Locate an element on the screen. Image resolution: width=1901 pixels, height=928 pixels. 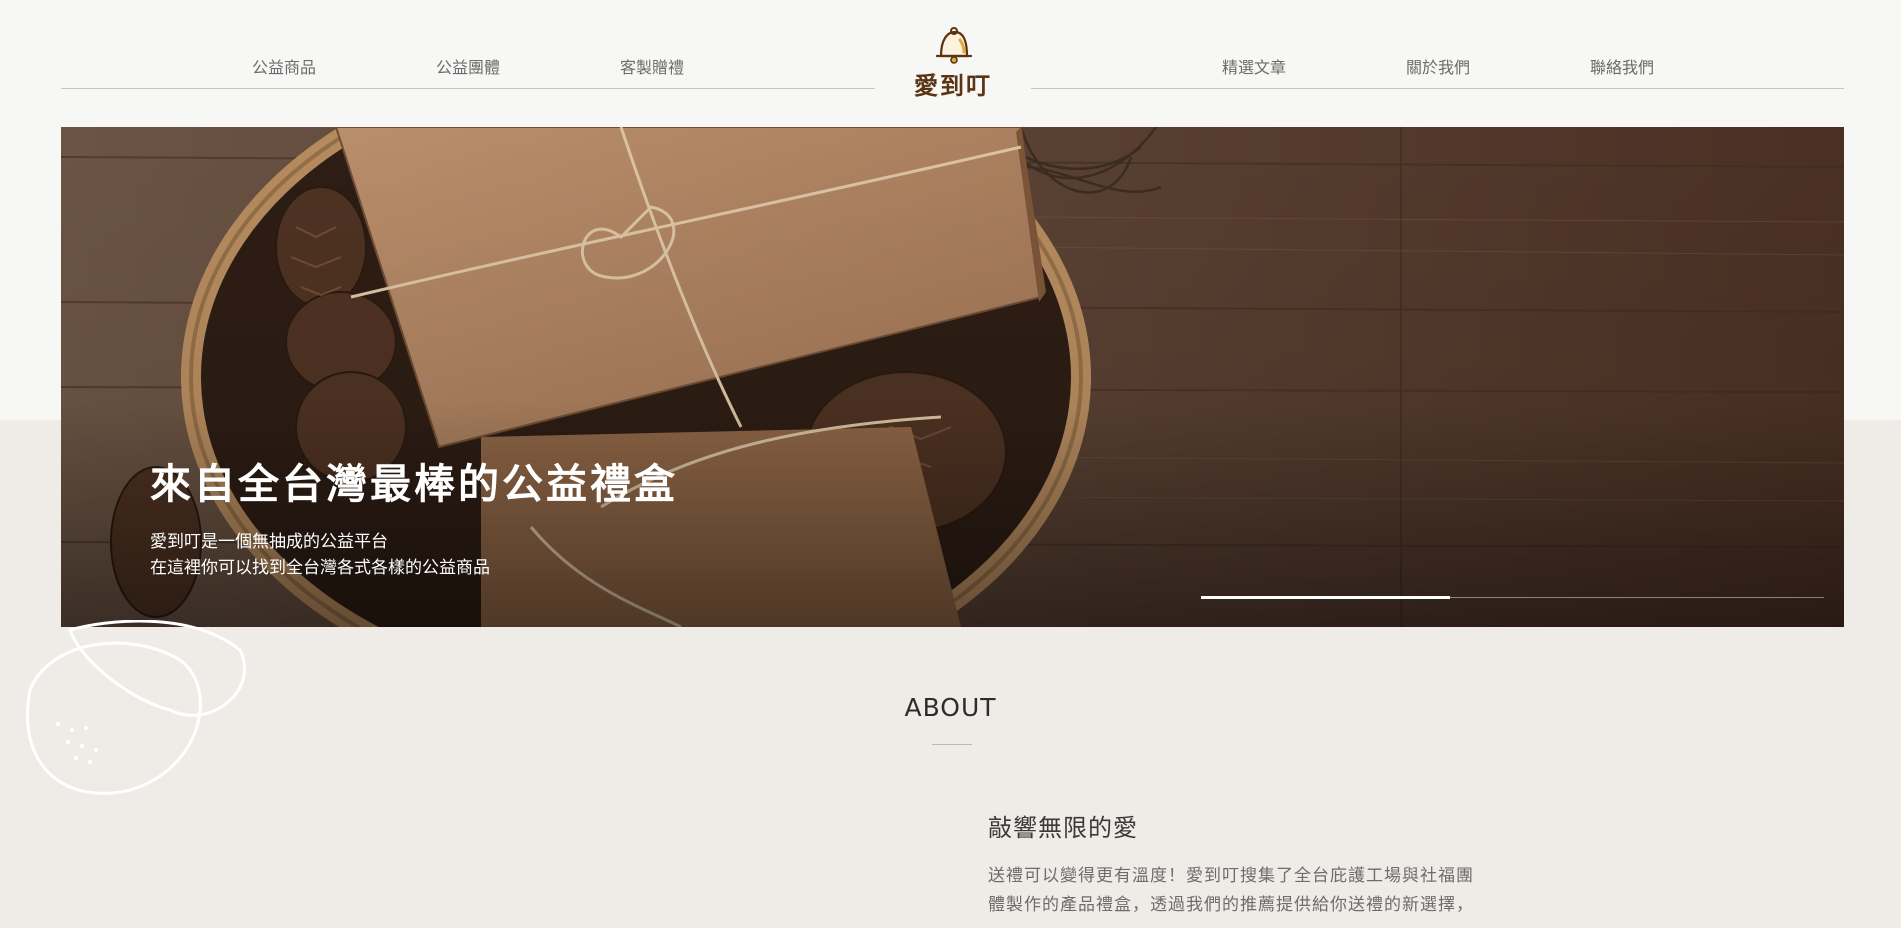
bell-icon is located at coordinates (954, 45).